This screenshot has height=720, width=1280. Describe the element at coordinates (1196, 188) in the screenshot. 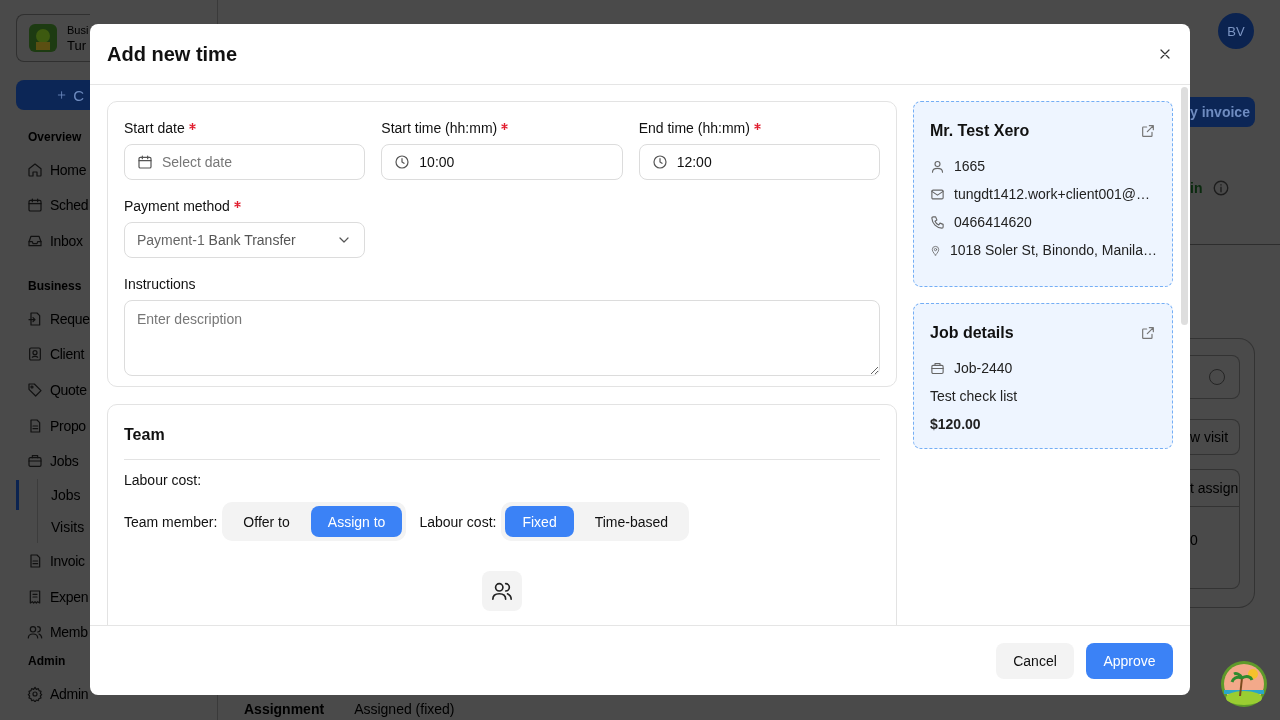

I see `status-text: in` at that location.